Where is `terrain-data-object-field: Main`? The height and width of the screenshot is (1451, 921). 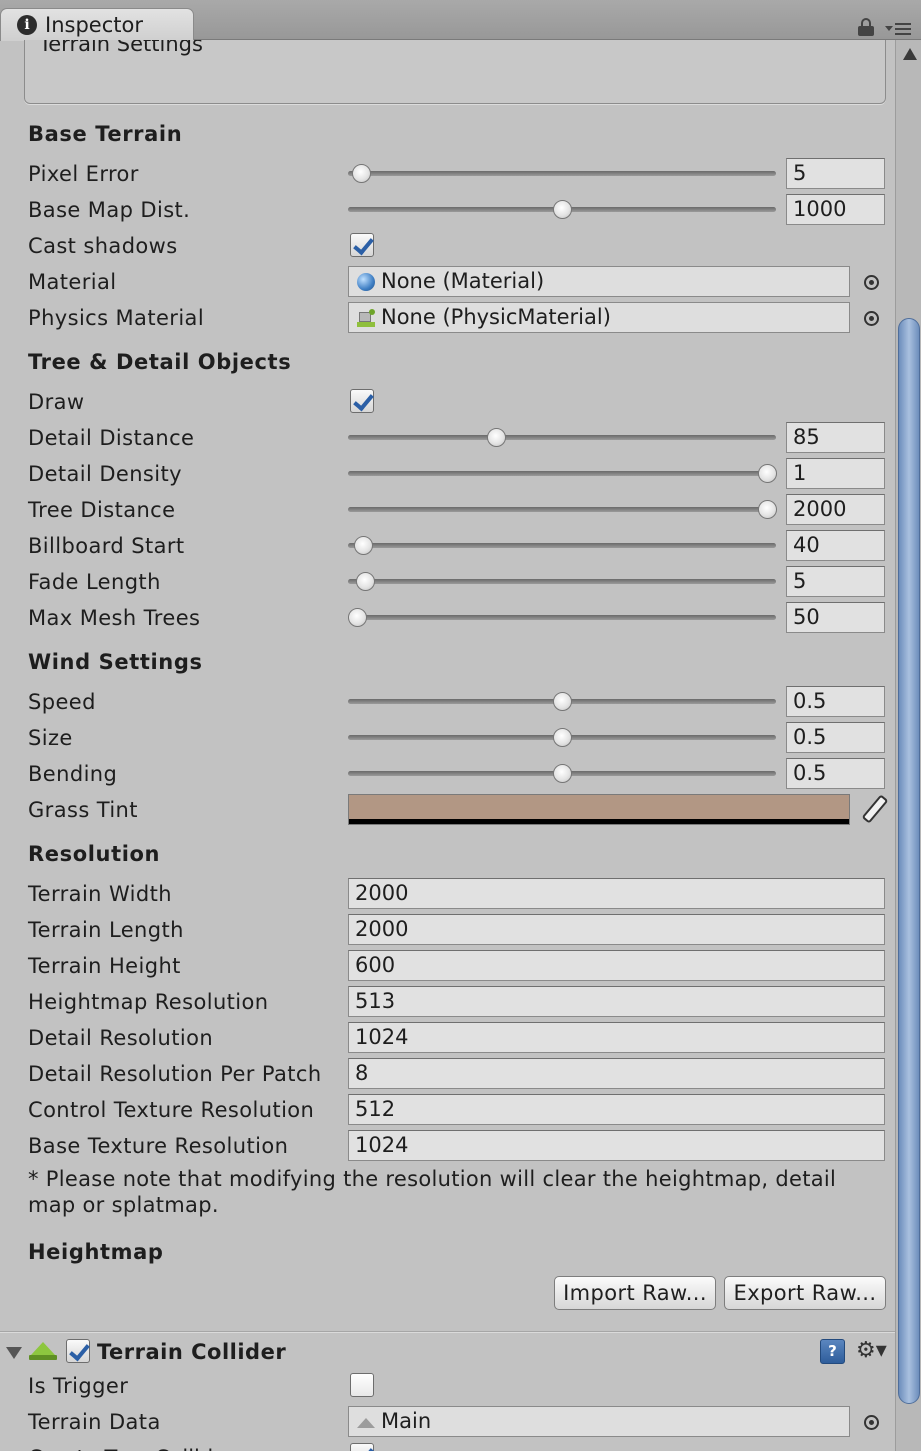 terrain-data-object-field: Main is located at coordinates (599, 1421).